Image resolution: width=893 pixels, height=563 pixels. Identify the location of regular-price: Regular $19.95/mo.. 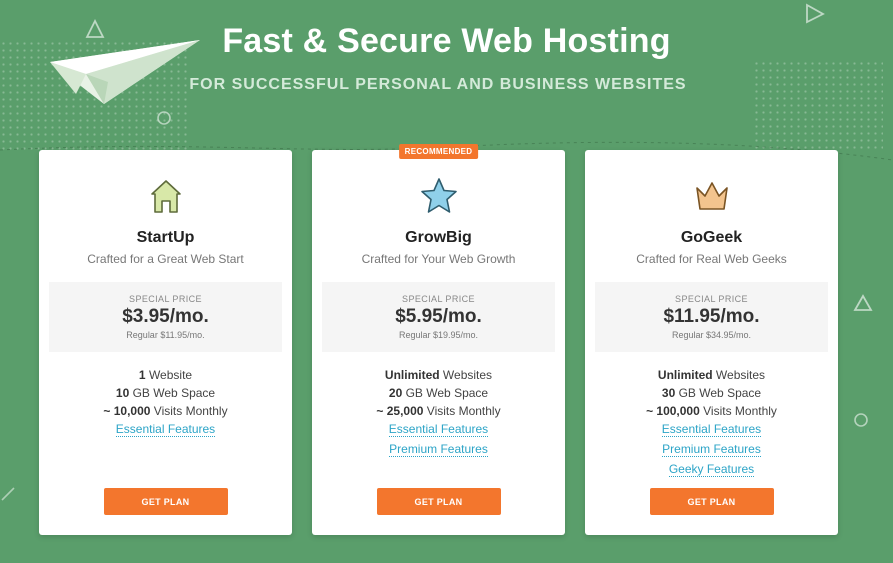
(438, 335).